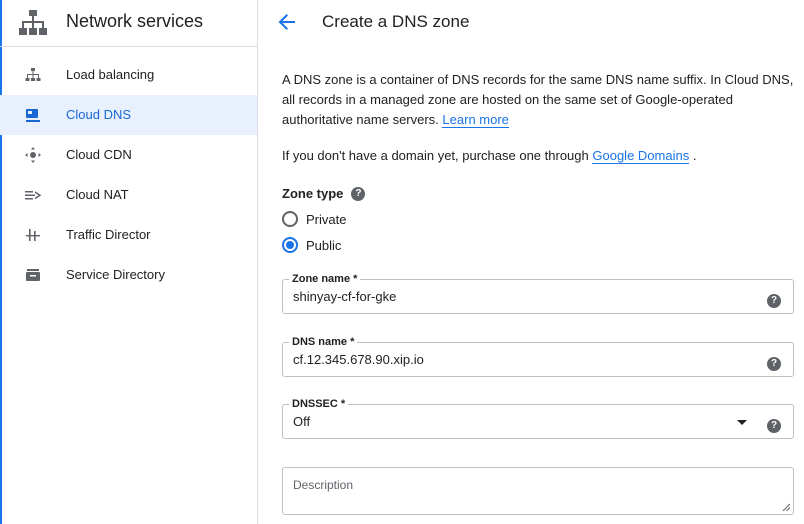  Describe the element at coordinates (538, 356) in the screenshot. I see `dns-name-field: DNS name * cf.12.345.678.90.xip.io ?` at that location.